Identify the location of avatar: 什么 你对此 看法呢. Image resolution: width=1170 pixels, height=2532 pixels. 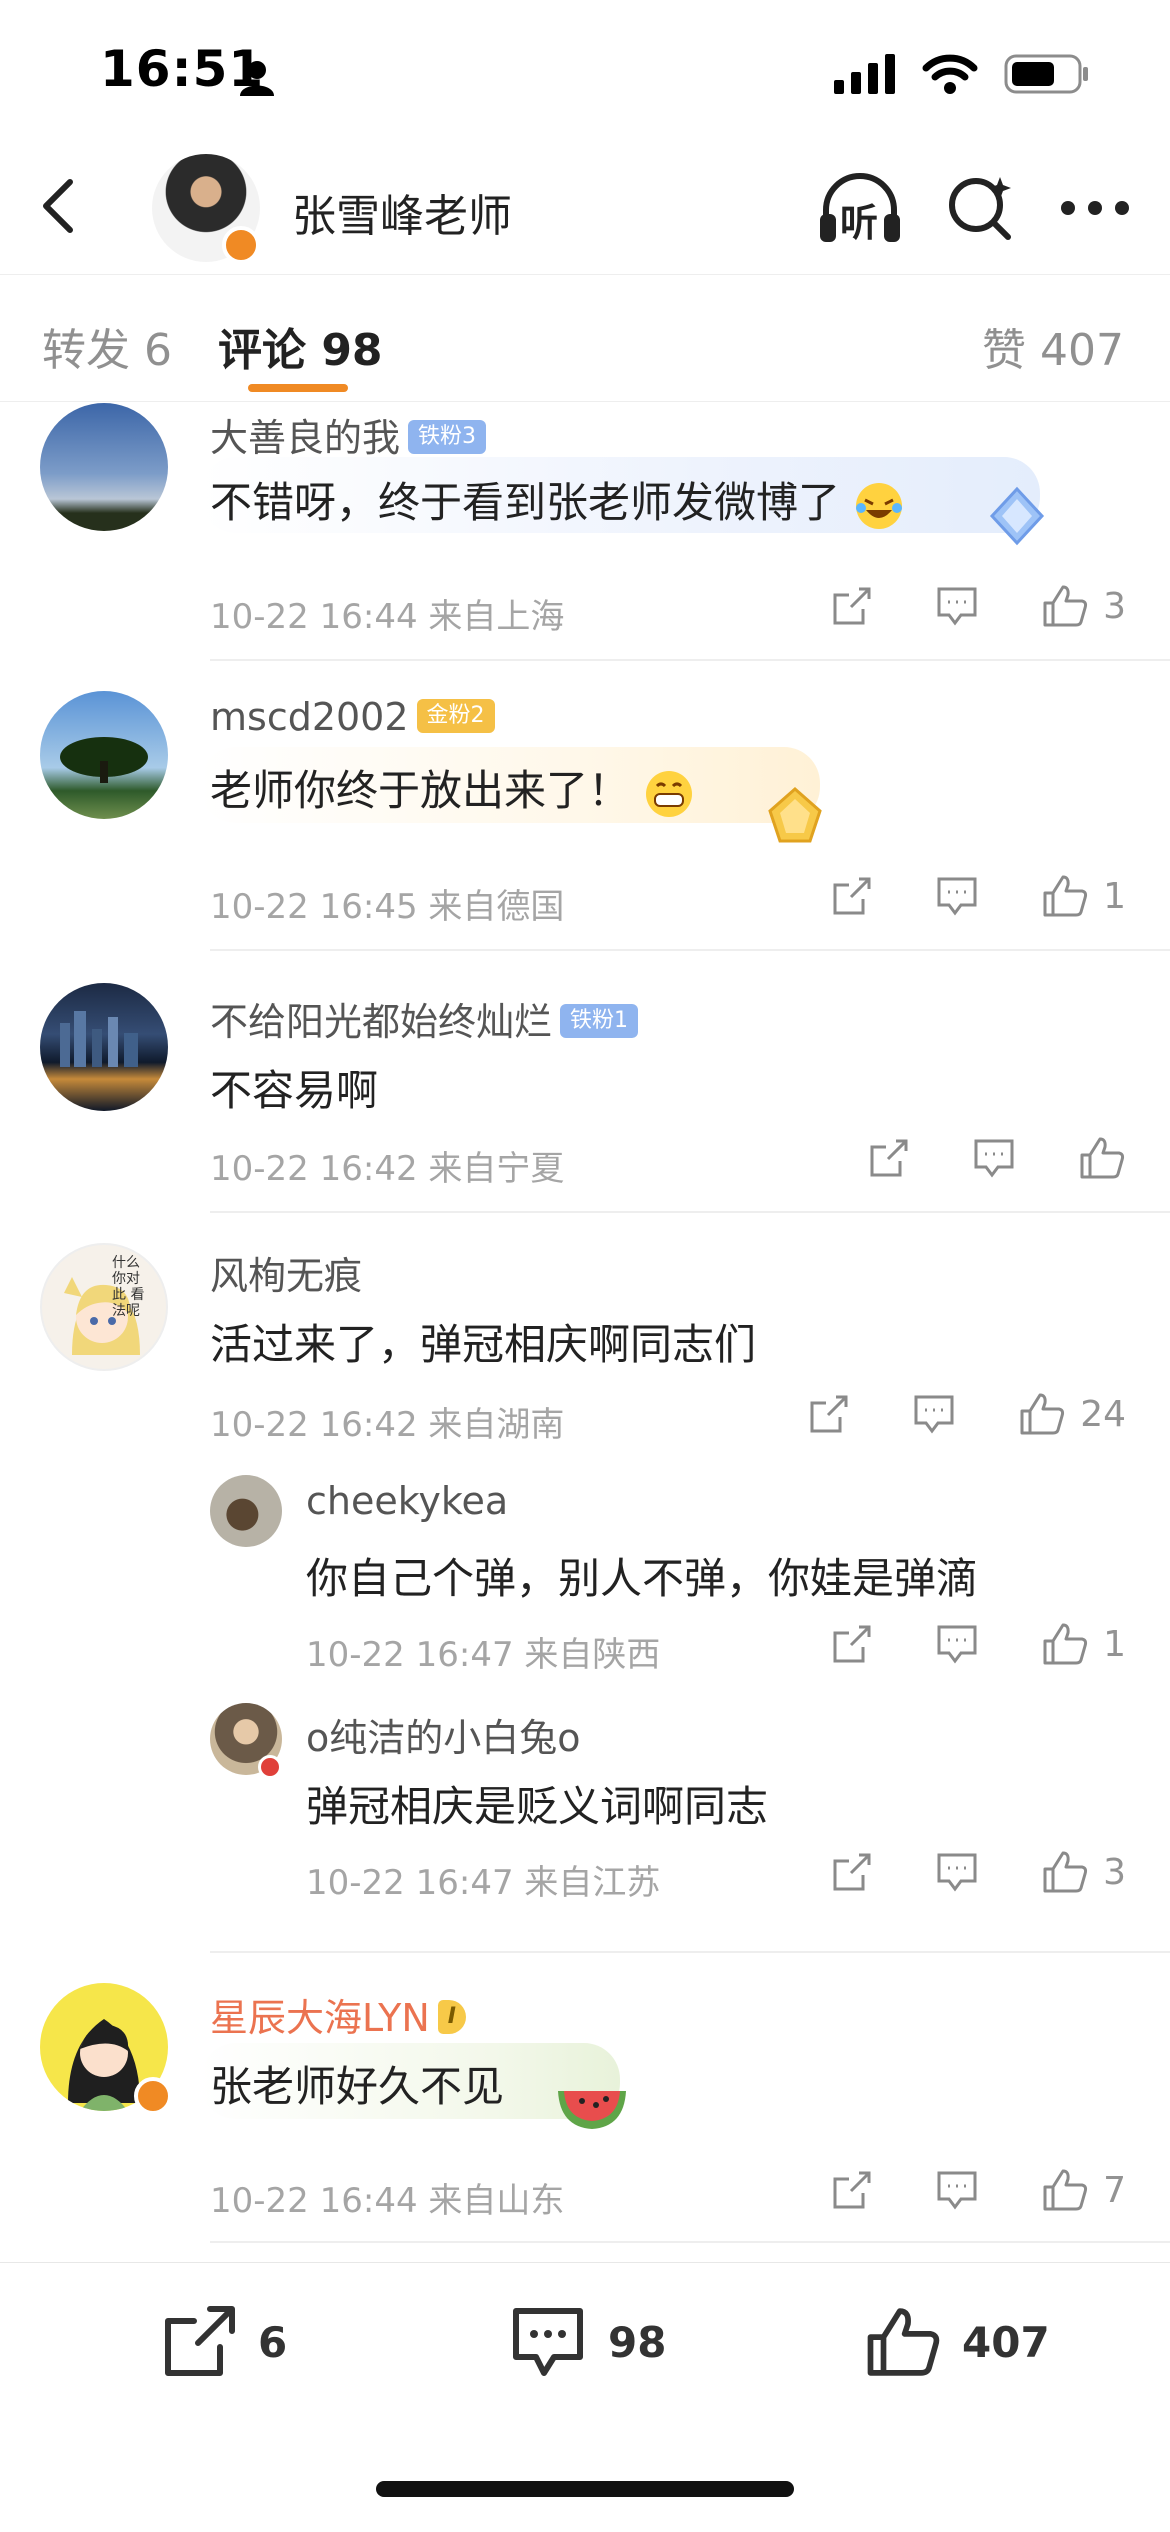
(104, 1307).